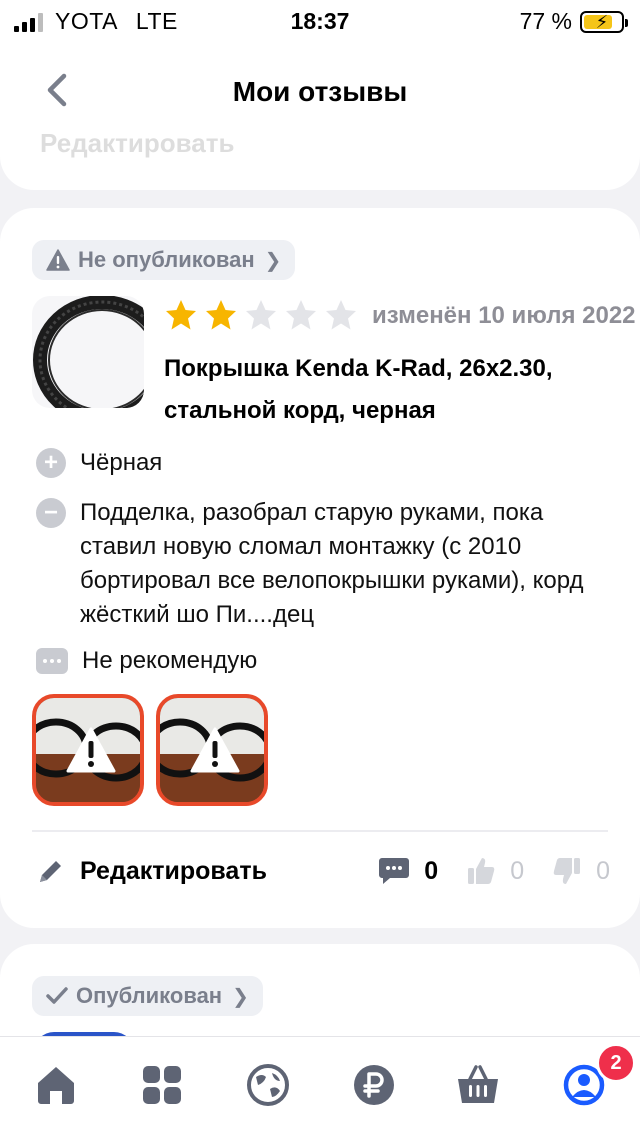 This screenshot has height=1136, width=640. I want to click on comments-icon, so click(394, 871).